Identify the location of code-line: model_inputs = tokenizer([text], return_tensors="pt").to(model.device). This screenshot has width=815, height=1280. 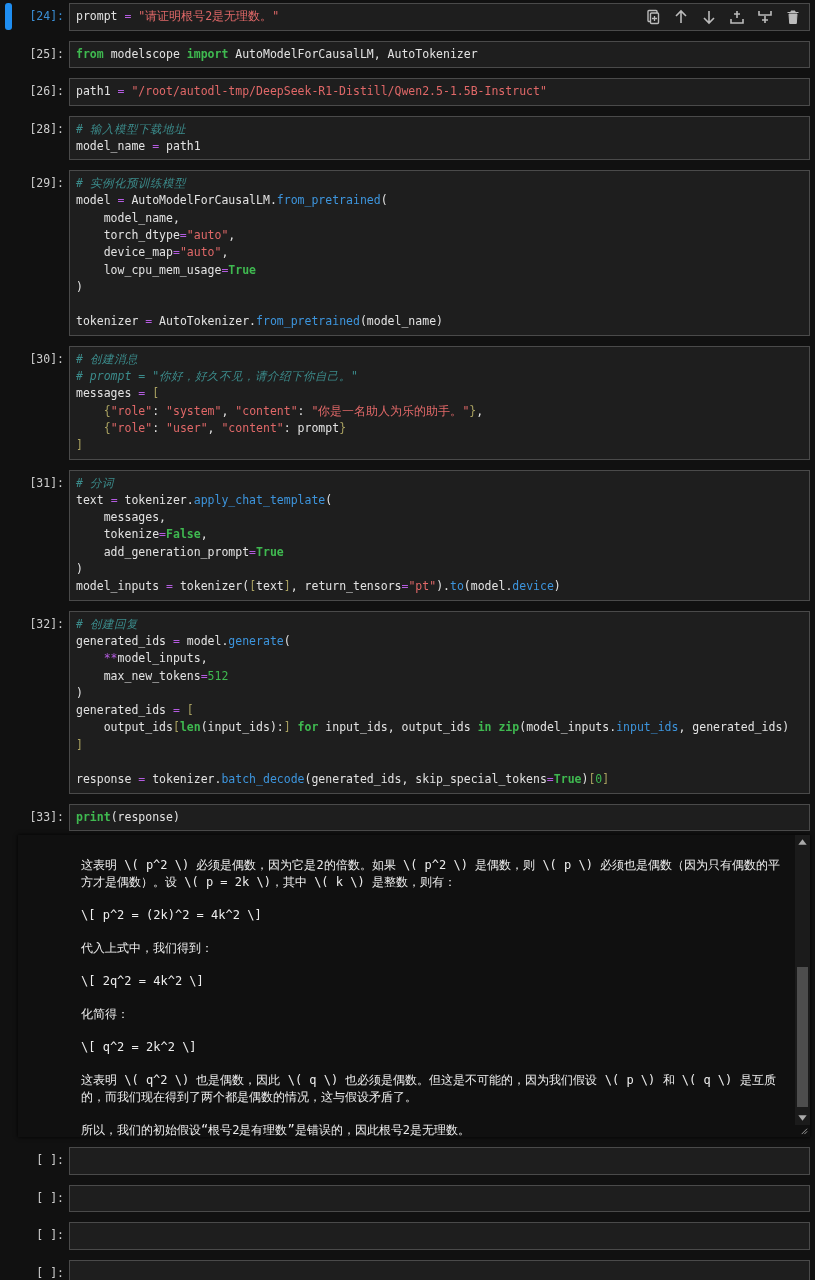
(318, 587).